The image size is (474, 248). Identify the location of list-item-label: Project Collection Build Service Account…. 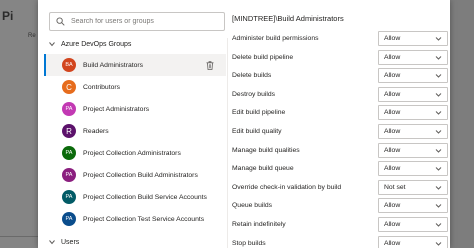
(145, 197).